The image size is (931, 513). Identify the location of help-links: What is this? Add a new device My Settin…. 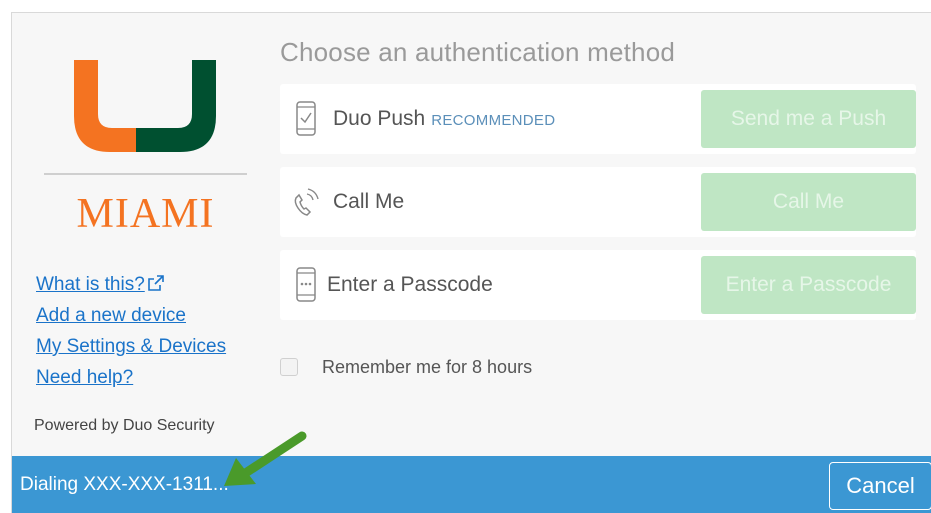
(131, 331).